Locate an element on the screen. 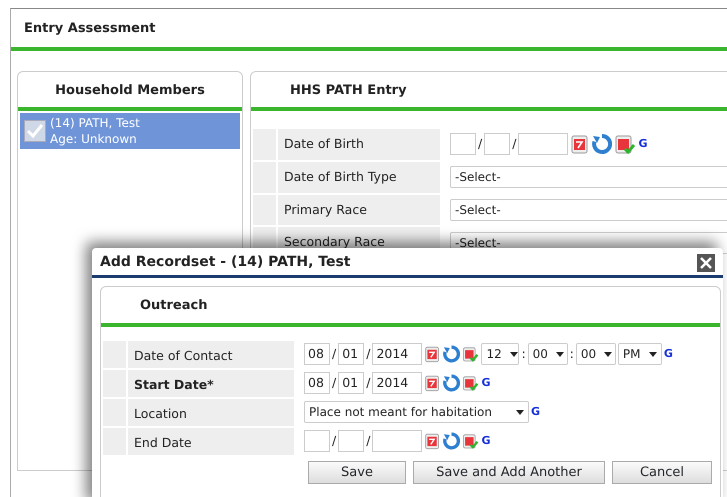 This screenshot has height=497, width=727. field-label: Start Date* is located at coordinates (211, 383).